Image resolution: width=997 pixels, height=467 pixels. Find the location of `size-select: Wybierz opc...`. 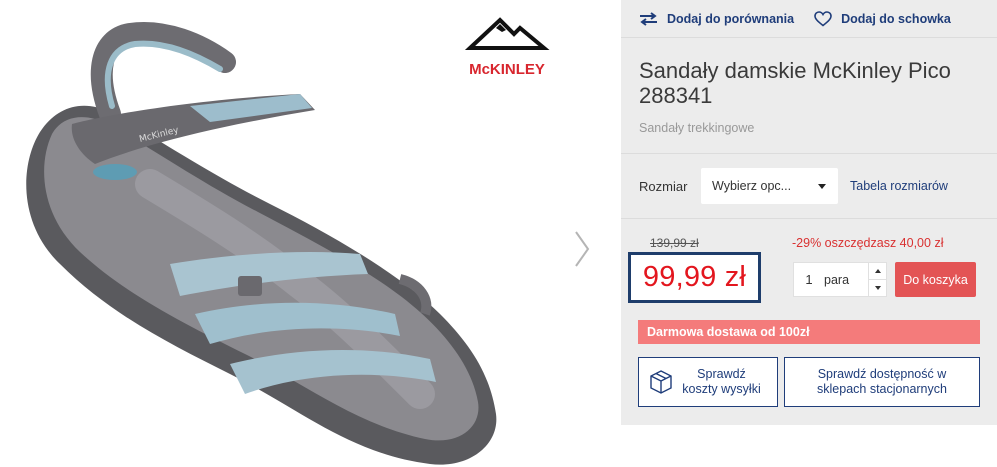

size-select: Wybierz opc... is located at coordinates (769, 186).